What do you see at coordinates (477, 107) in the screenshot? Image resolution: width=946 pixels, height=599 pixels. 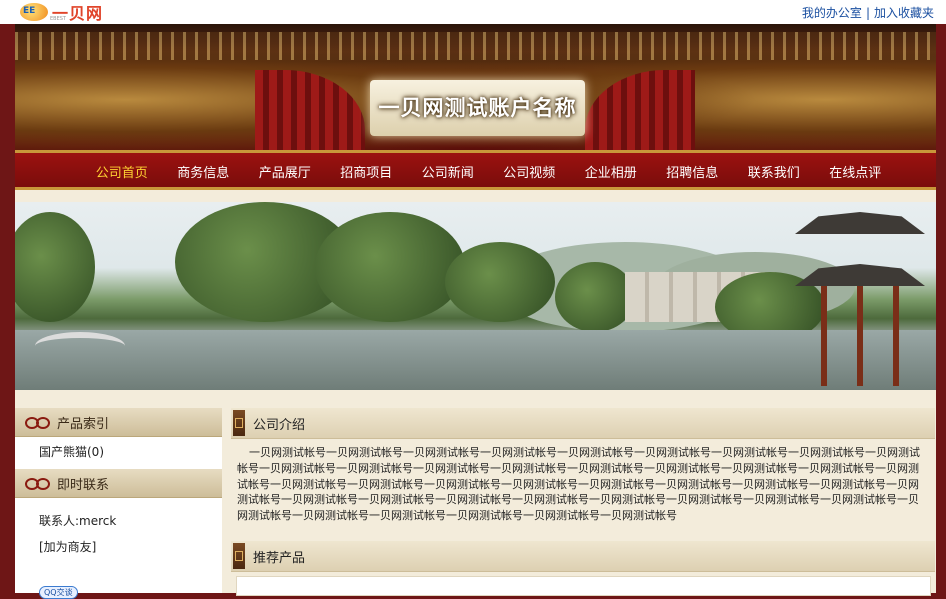 I see `site-title: 一贝网测试账户名称` at bounding box center [477, 107].